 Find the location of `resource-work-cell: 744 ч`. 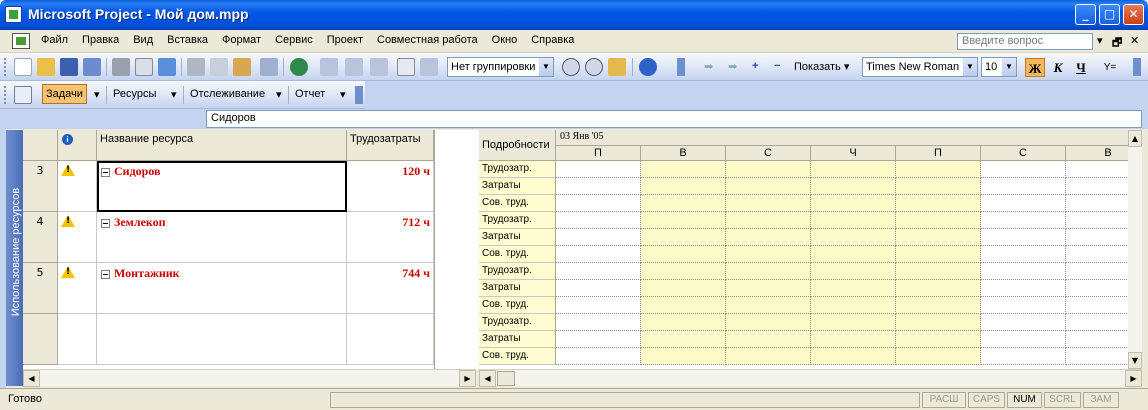

resource-work-cell: 744 ч is located at coordinates (390, 288).